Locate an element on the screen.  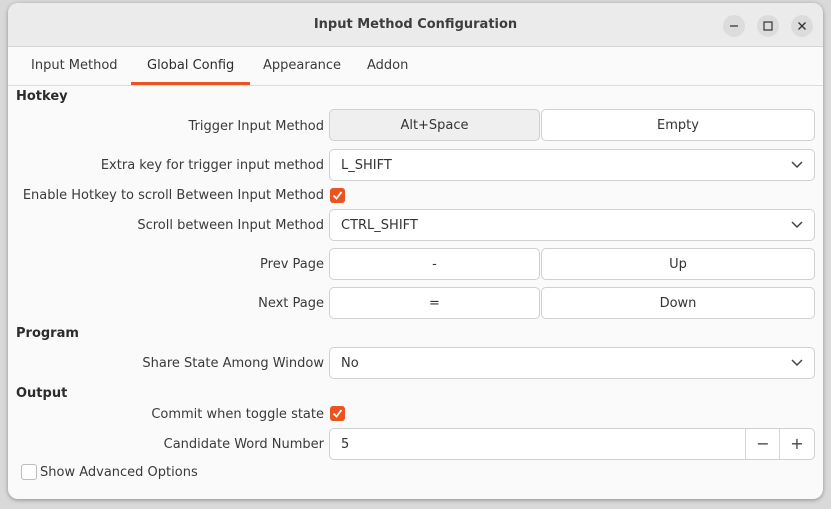
advanced-label: Show Advanced Options is located at coordinates (119, 472).